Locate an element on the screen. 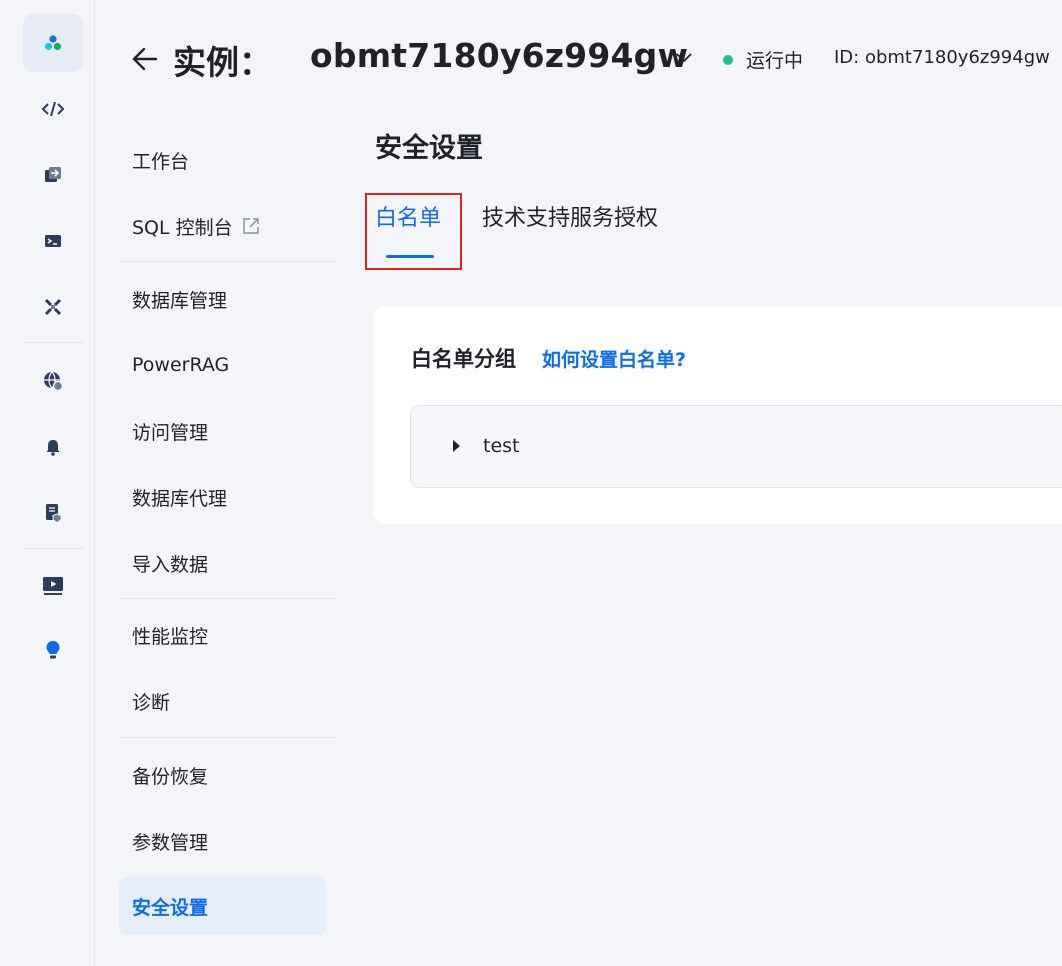 The height and width of the screenshot is (966, 1062). network-settings-icon is located at coordinates (54, 381).